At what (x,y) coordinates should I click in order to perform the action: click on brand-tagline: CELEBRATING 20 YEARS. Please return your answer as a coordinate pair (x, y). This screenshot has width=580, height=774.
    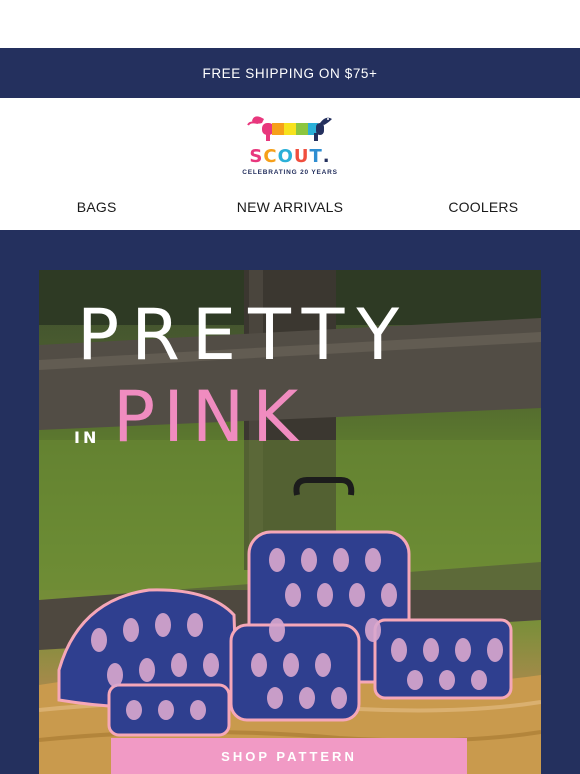
    Looking at the image, I should click on (290, 172).